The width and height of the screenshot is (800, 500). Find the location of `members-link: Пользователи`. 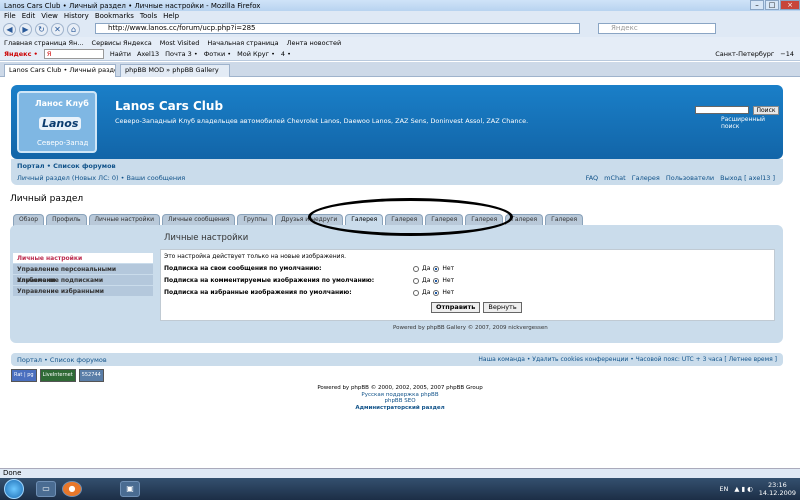

members-link: Пользователи is located at coordinates (690, 178).